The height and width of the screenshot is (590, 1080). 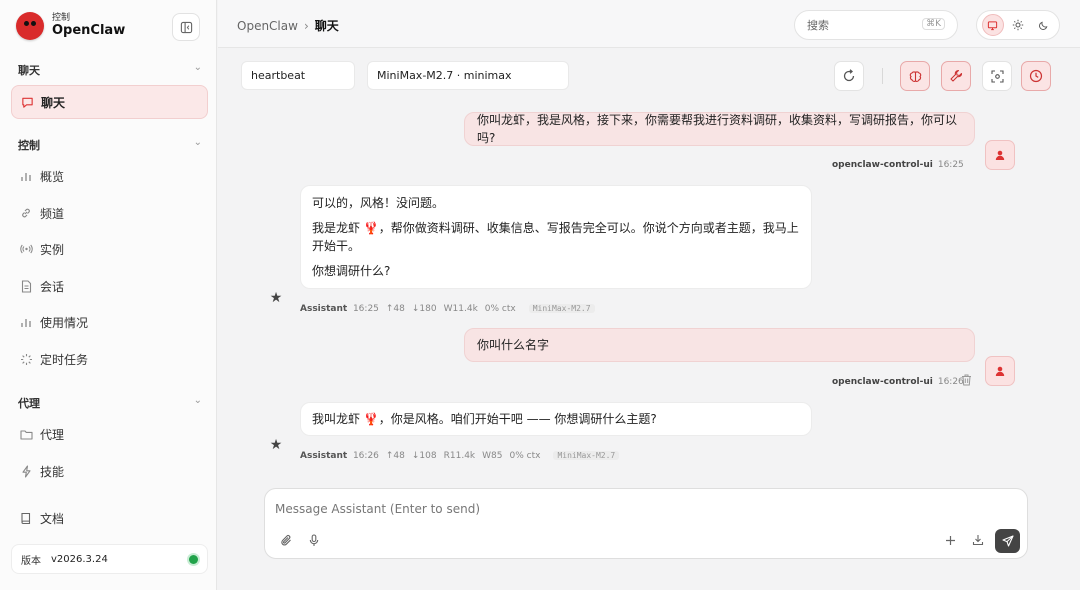 What do you see at coordinates (992, 25) in the screenshot?
I see `theme-system-button` at bounding box center [992, 25].